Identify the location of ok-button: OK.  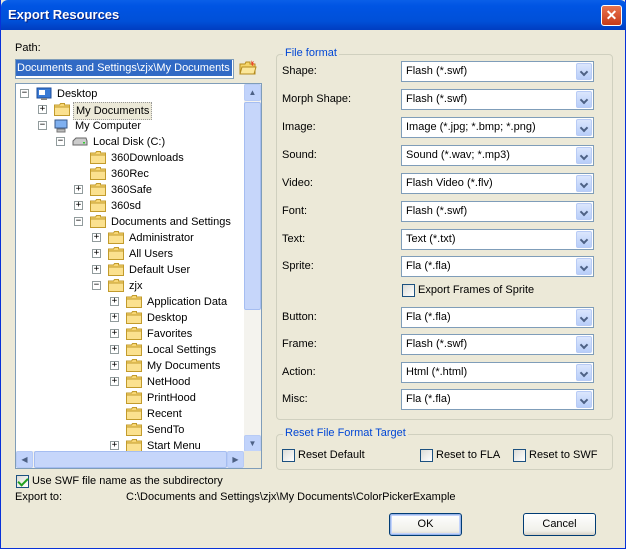
(425, 524).